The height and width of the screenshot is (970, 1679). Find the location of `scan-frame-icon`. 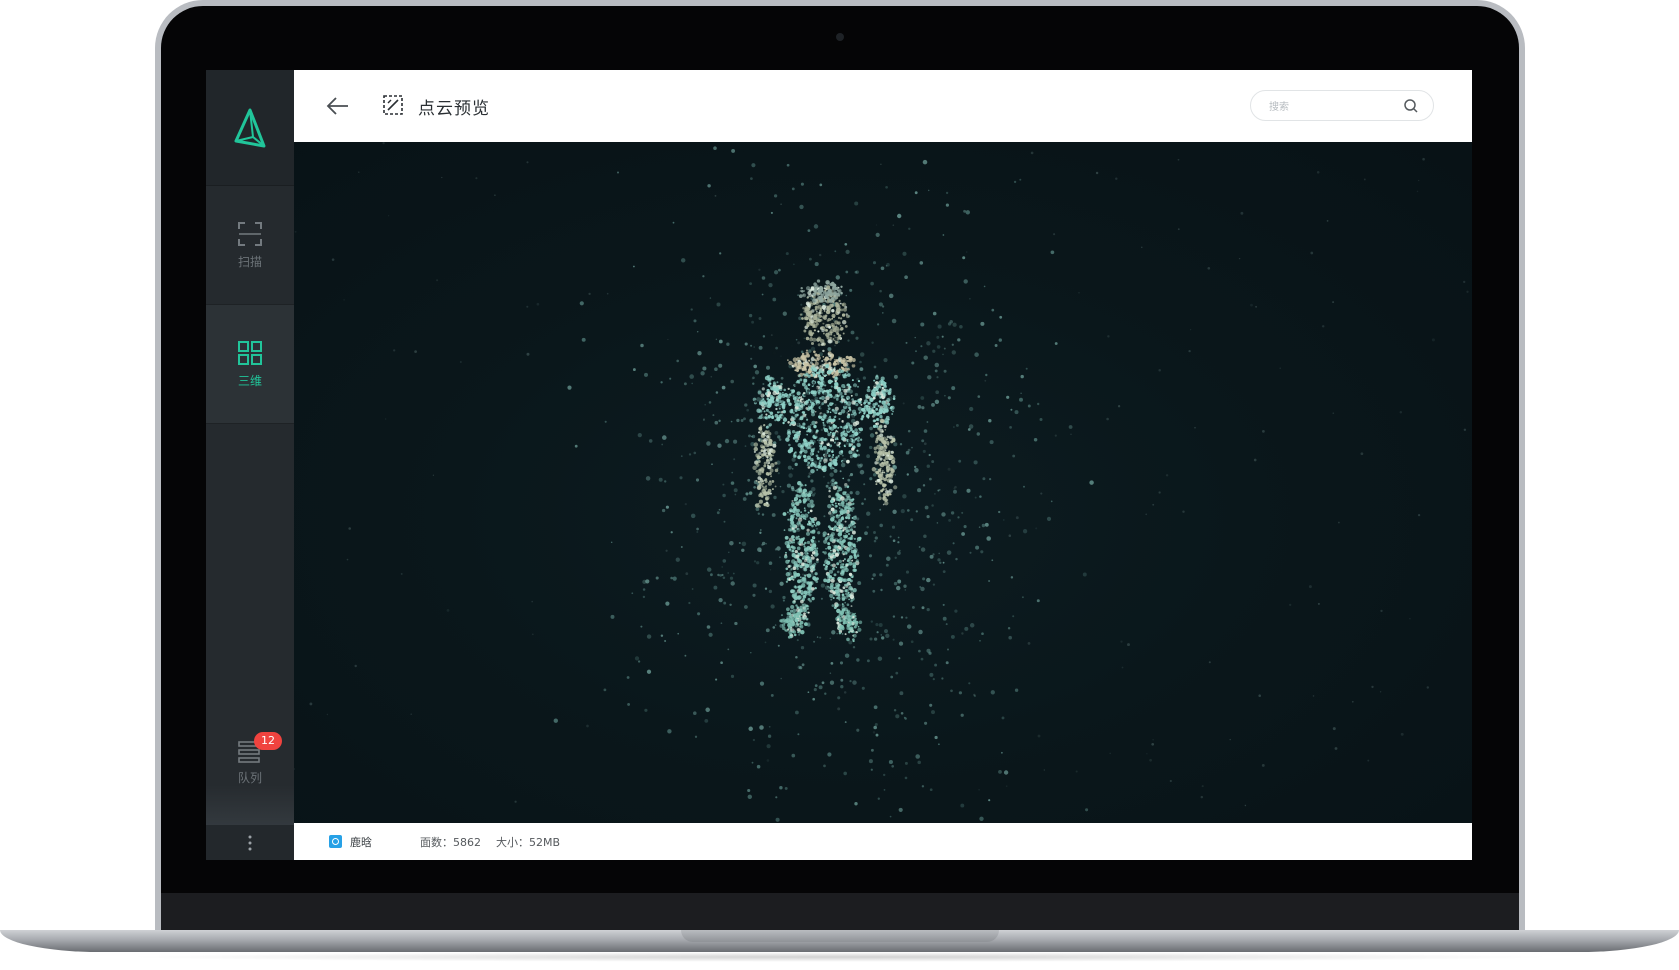

scan-frame-icon is located at coordinates (250, 233).